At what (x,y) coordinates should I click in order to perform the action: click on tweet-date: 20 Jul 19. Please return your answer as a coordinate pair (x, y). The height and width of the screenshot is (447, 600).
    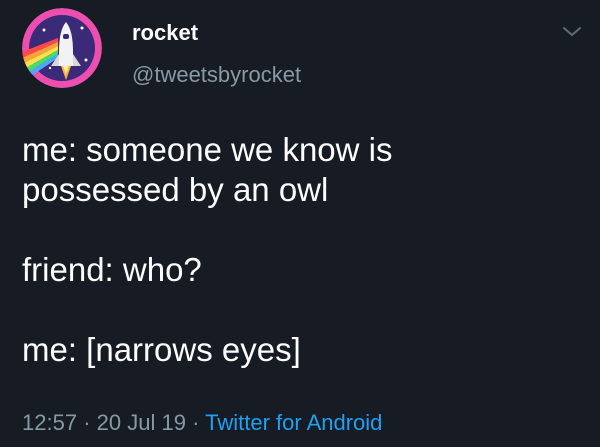
    Looking at the image, I should click on (141, 422).